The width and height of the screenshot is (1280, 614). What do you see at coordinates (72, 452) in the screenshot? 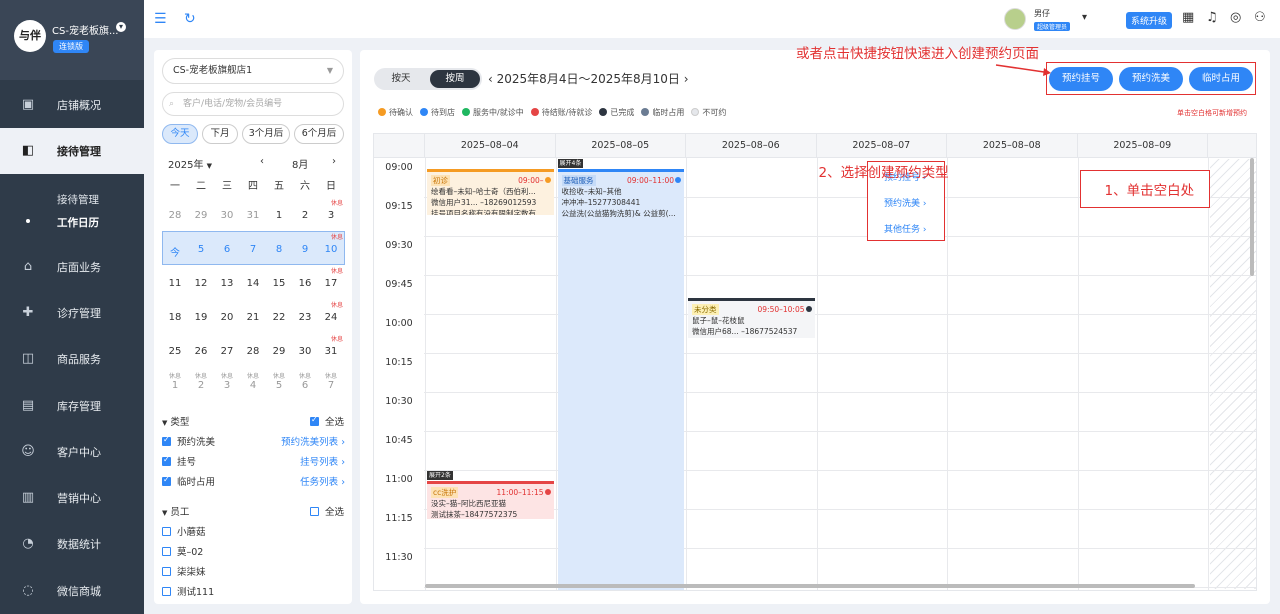
I see `nav-customer: ☺ 客户中心` at bounding box center [72, 452].